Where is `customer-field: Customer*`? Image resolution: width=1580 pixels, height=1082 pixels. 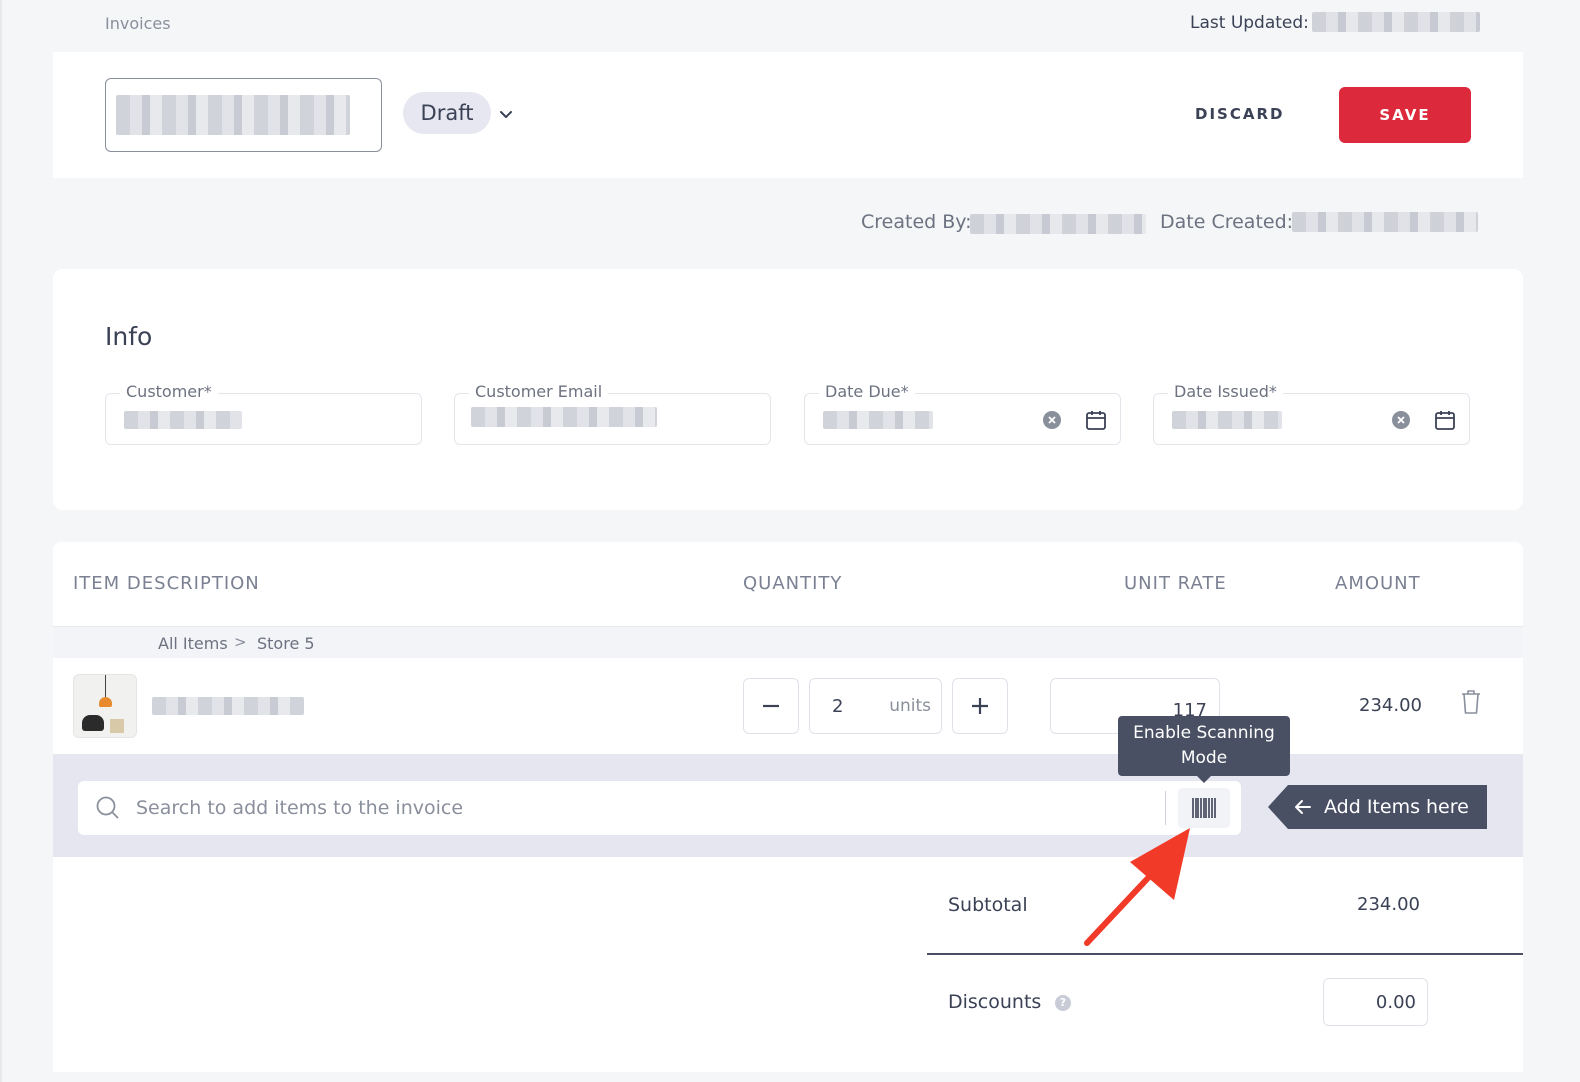
customer-field: Customer* is located at coordinates (263, 413).